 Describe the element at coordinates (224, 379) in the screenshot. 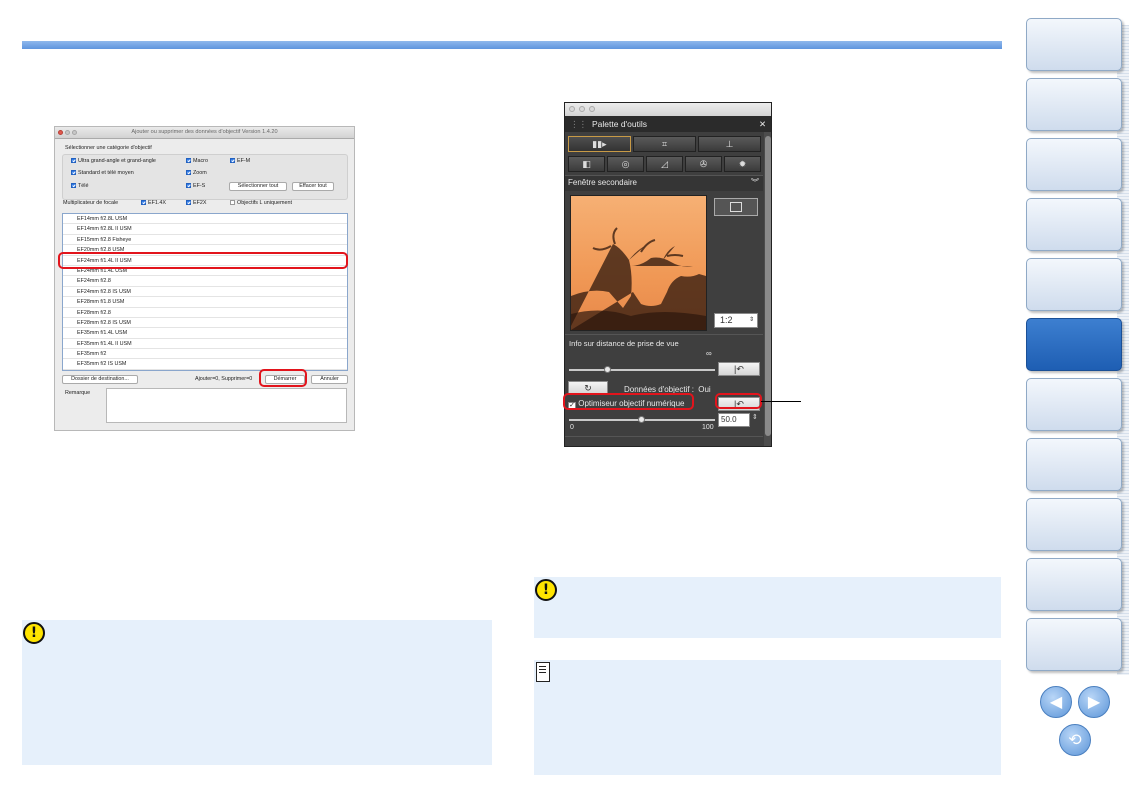

I see `add-remove-status: Ajouter=0, Supprimer=0` at that location.